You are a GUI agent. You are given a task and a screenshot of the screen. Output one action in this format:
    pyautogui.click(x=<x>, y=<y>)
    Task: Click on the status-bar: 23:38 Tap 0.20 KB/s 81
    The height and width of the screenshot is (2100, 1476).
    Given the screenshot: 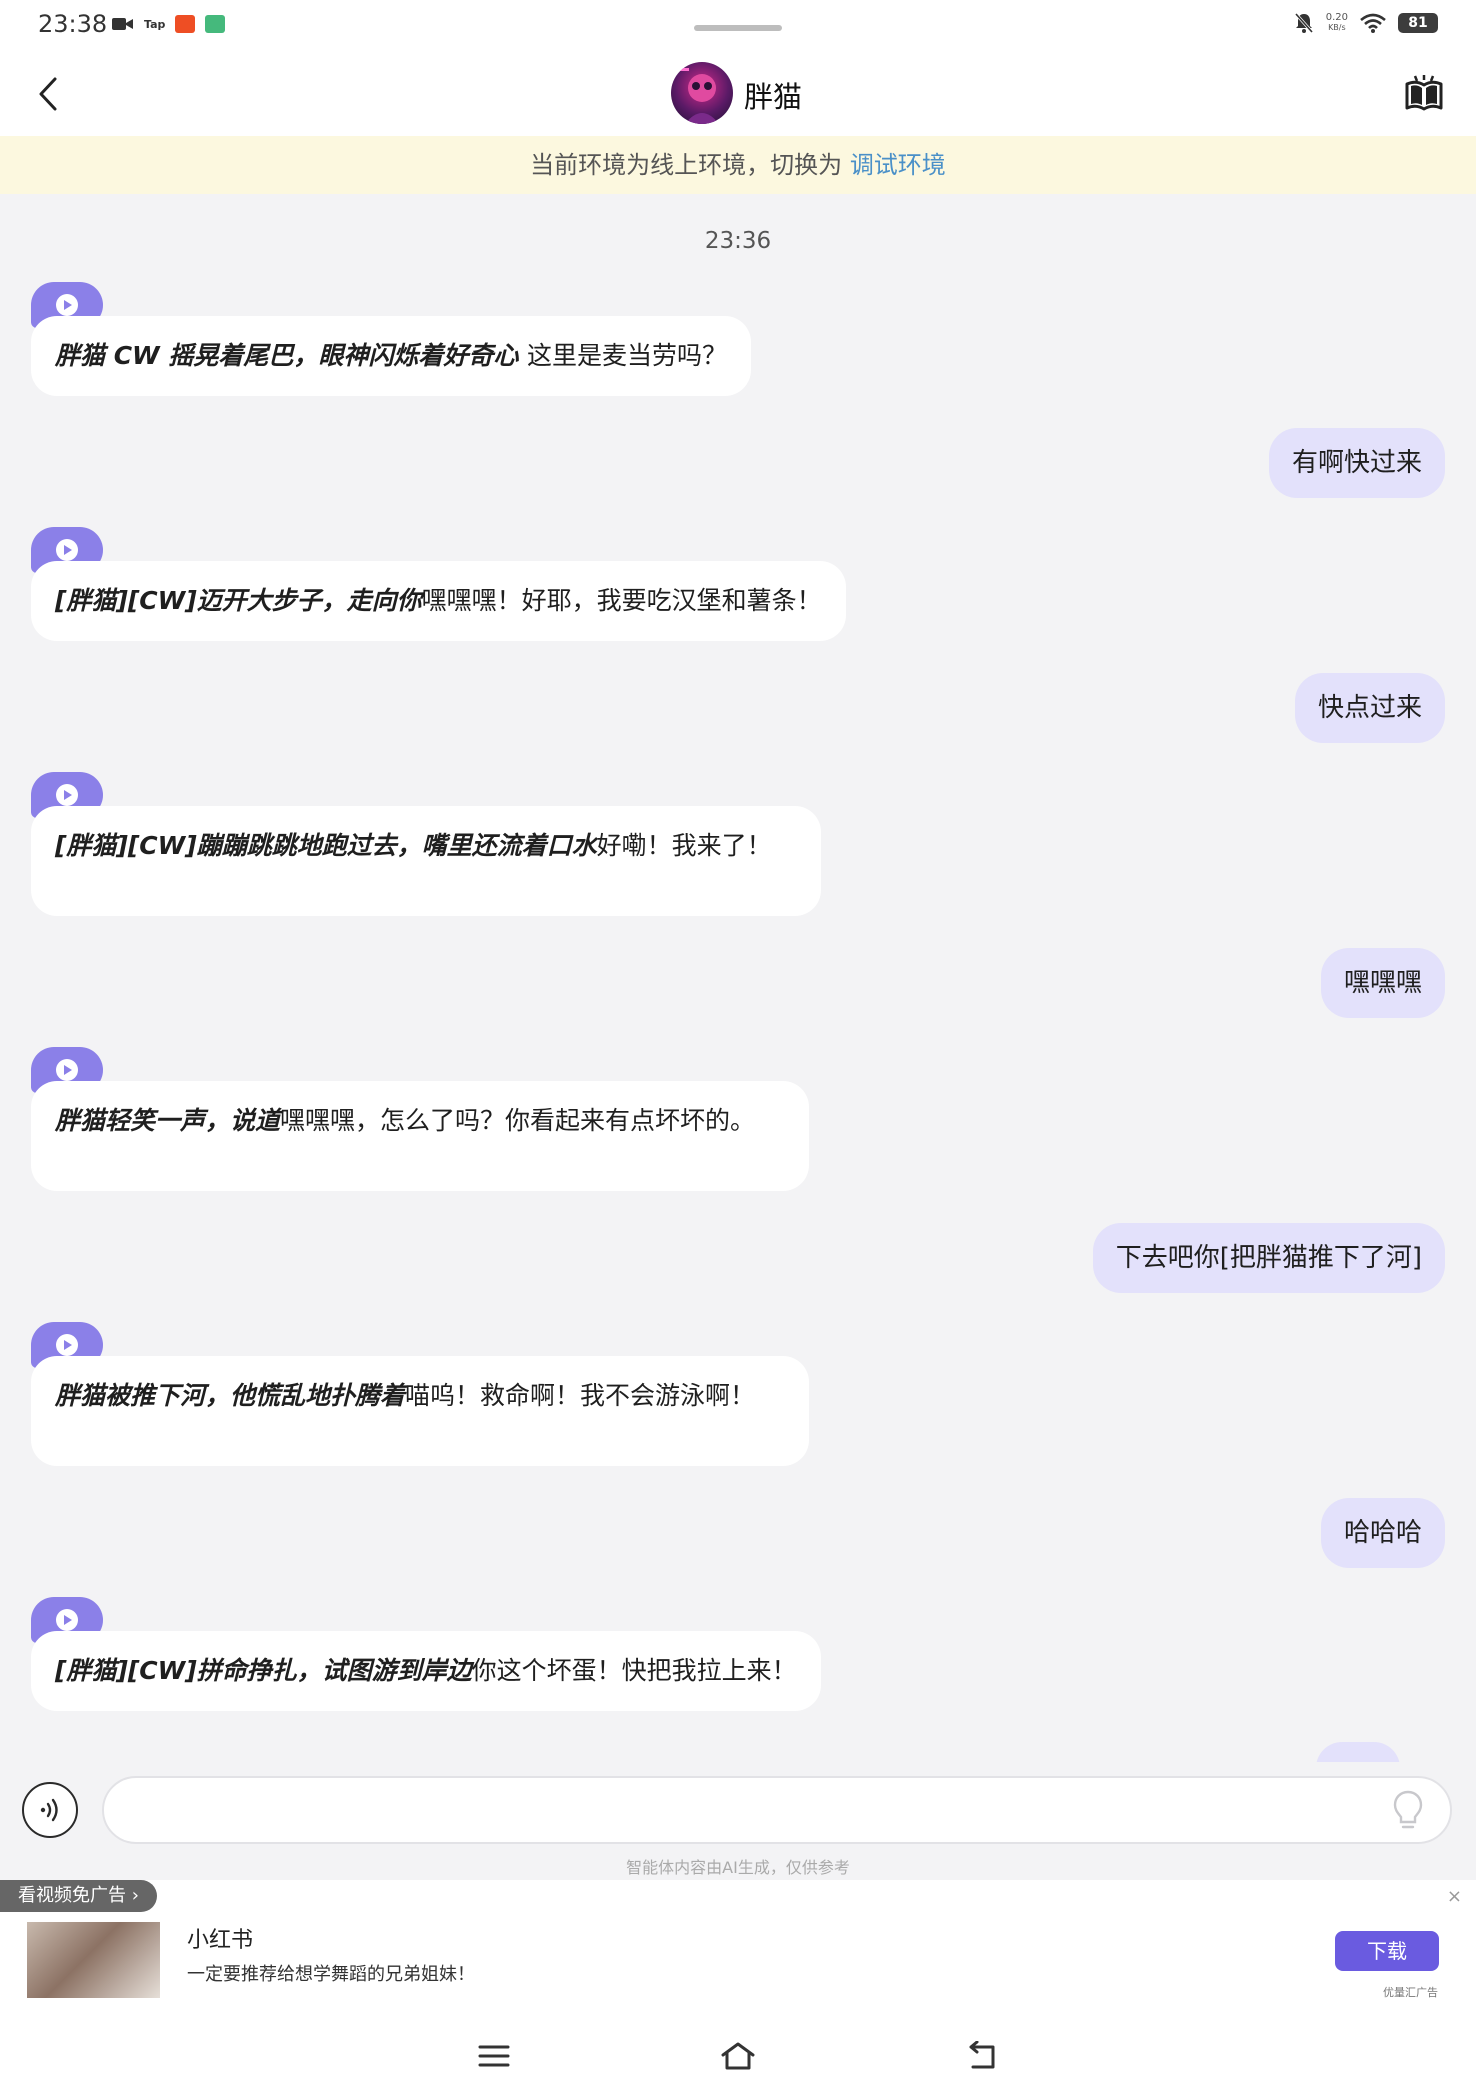 What is the action you would take?
    pyautogui.click(x=738, y=26)
    